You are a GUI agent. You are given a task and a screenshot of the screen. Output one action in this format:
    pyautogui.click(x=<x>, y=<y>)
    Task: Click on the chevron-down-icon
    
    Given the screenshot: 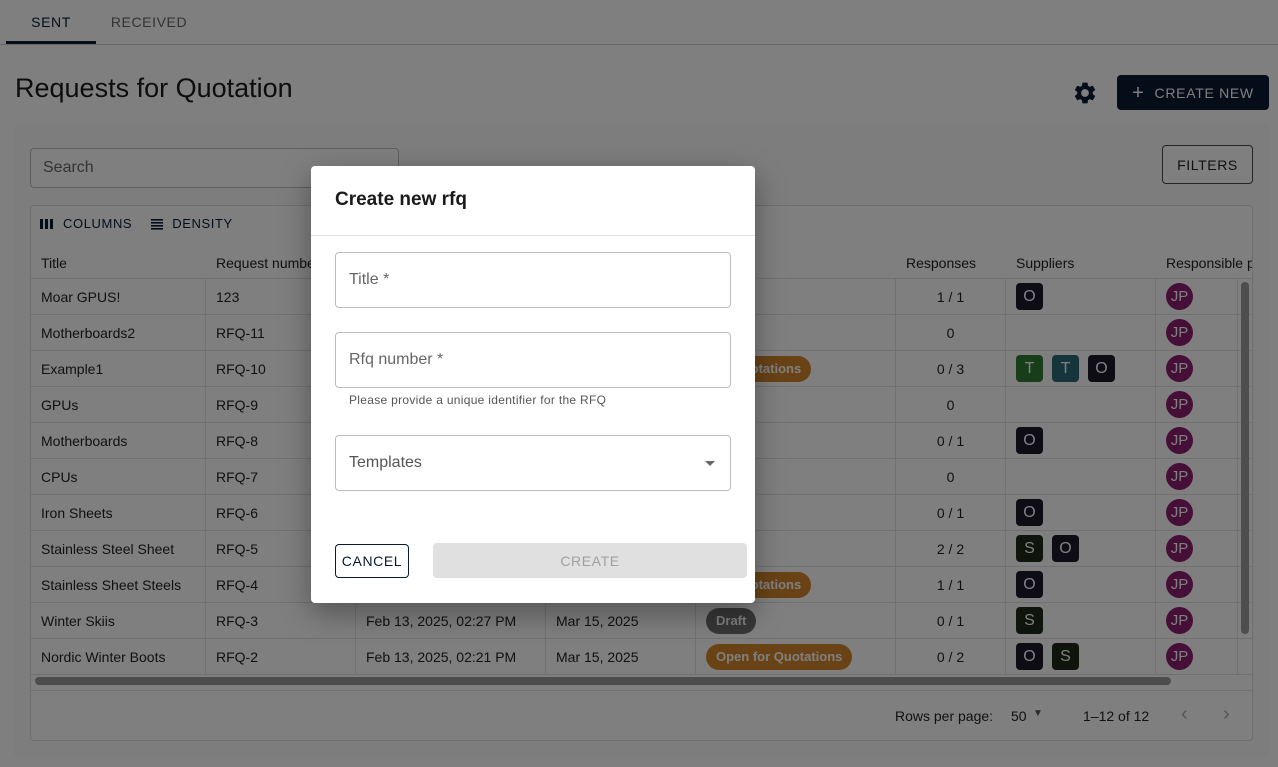 What is the action you would take?
    pyautogui.click(x=710, y=463)
    